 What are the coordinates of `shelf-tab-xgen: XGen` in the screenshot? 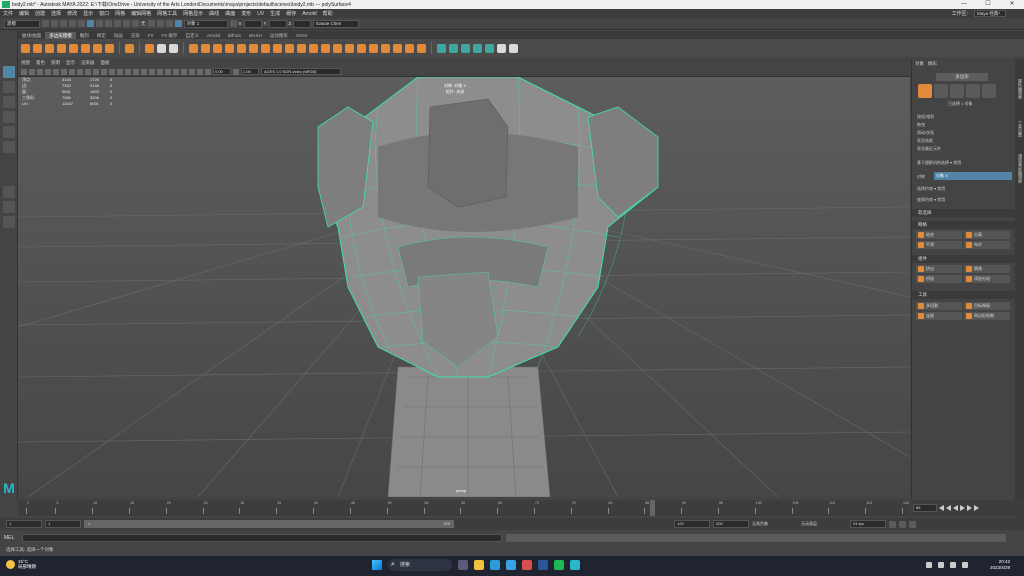 It's located at (302, 35).